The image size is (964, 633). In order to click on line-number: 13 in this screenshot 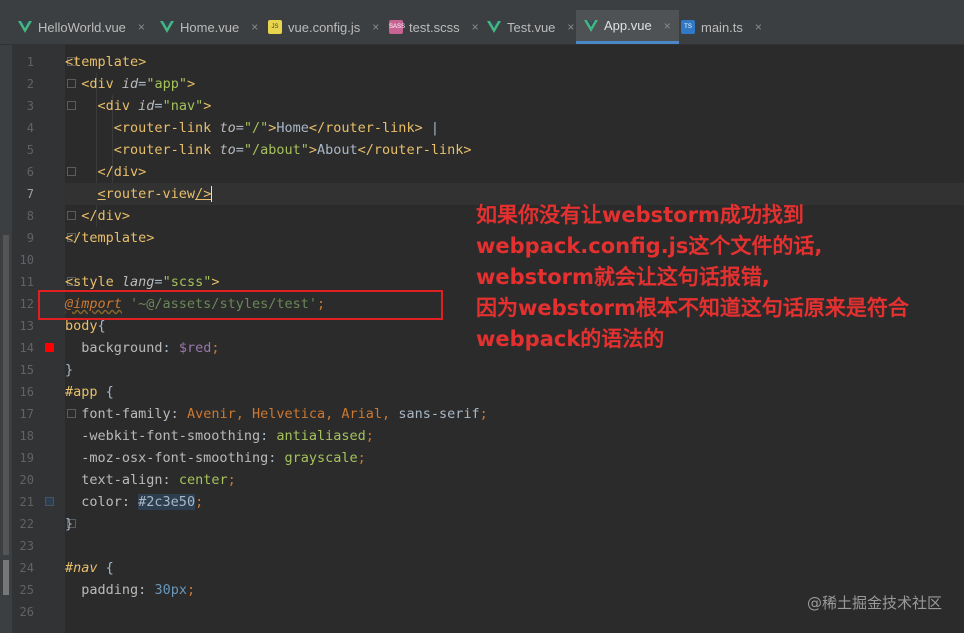, I will do `click(26, 326)`.